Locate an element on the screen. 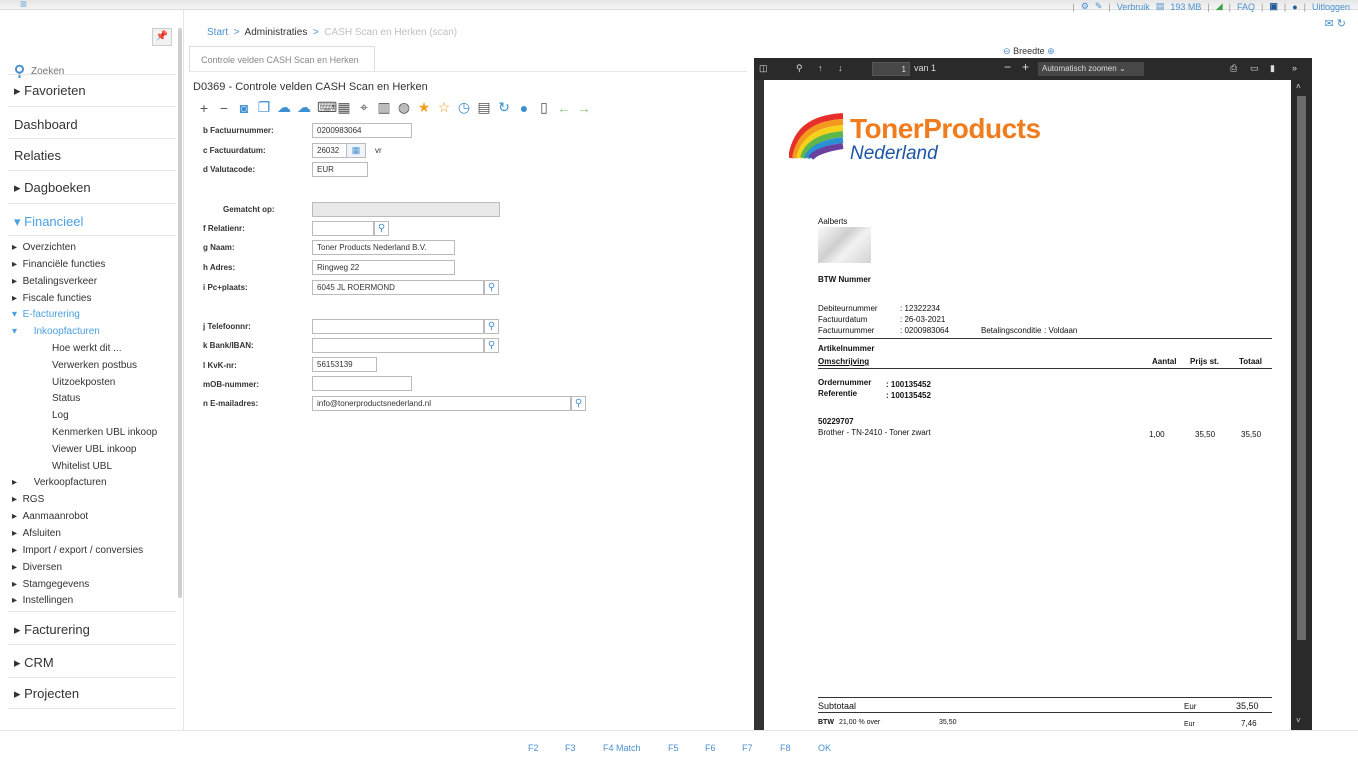  f8-button: F8 is located at coordinates (785, 748).